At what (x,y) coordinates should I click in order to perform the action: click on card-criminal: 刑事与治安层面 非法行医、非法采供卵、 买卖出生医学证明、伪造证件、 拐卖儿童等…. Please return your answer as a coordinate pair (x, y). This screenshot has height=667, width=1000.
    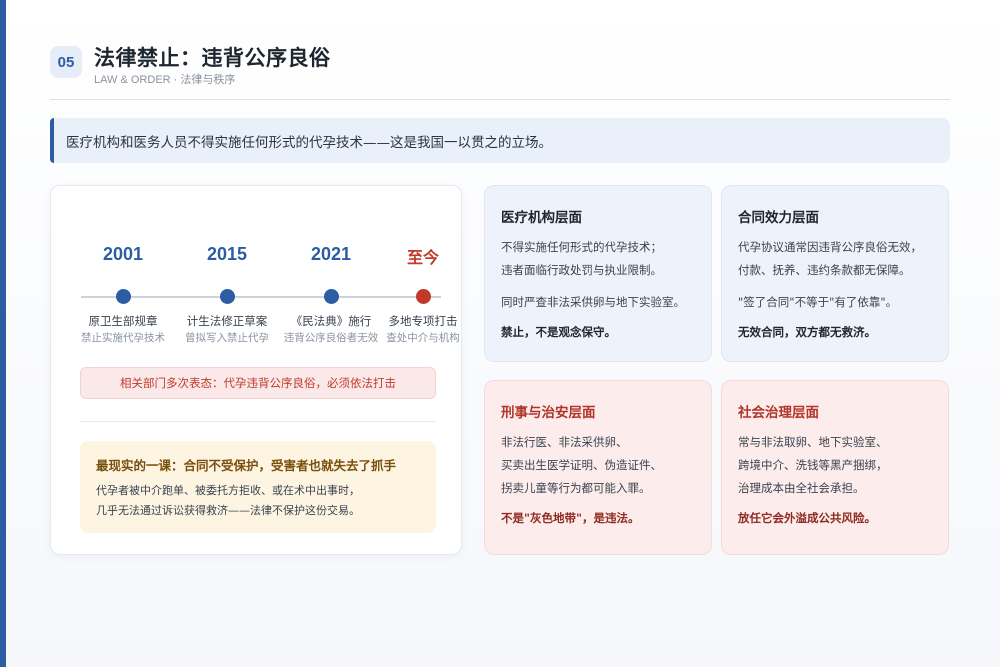
    Looking at the image, I should click on (598, 467).